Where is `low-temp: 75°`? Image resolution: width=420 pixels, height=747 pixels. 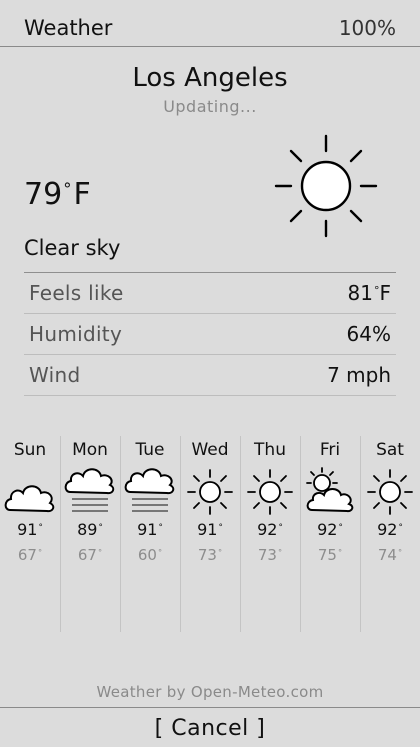
low-temp: 75° is located at coordinates (330, 555).